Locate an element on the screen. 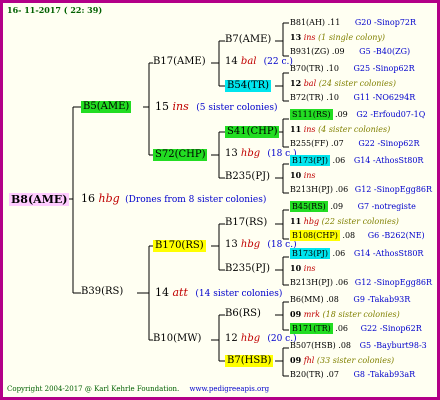 The height and width of the screenshot is (400, 440). gen-b170: 13 hbg (18 c.) is located at coordinates (261, 244).